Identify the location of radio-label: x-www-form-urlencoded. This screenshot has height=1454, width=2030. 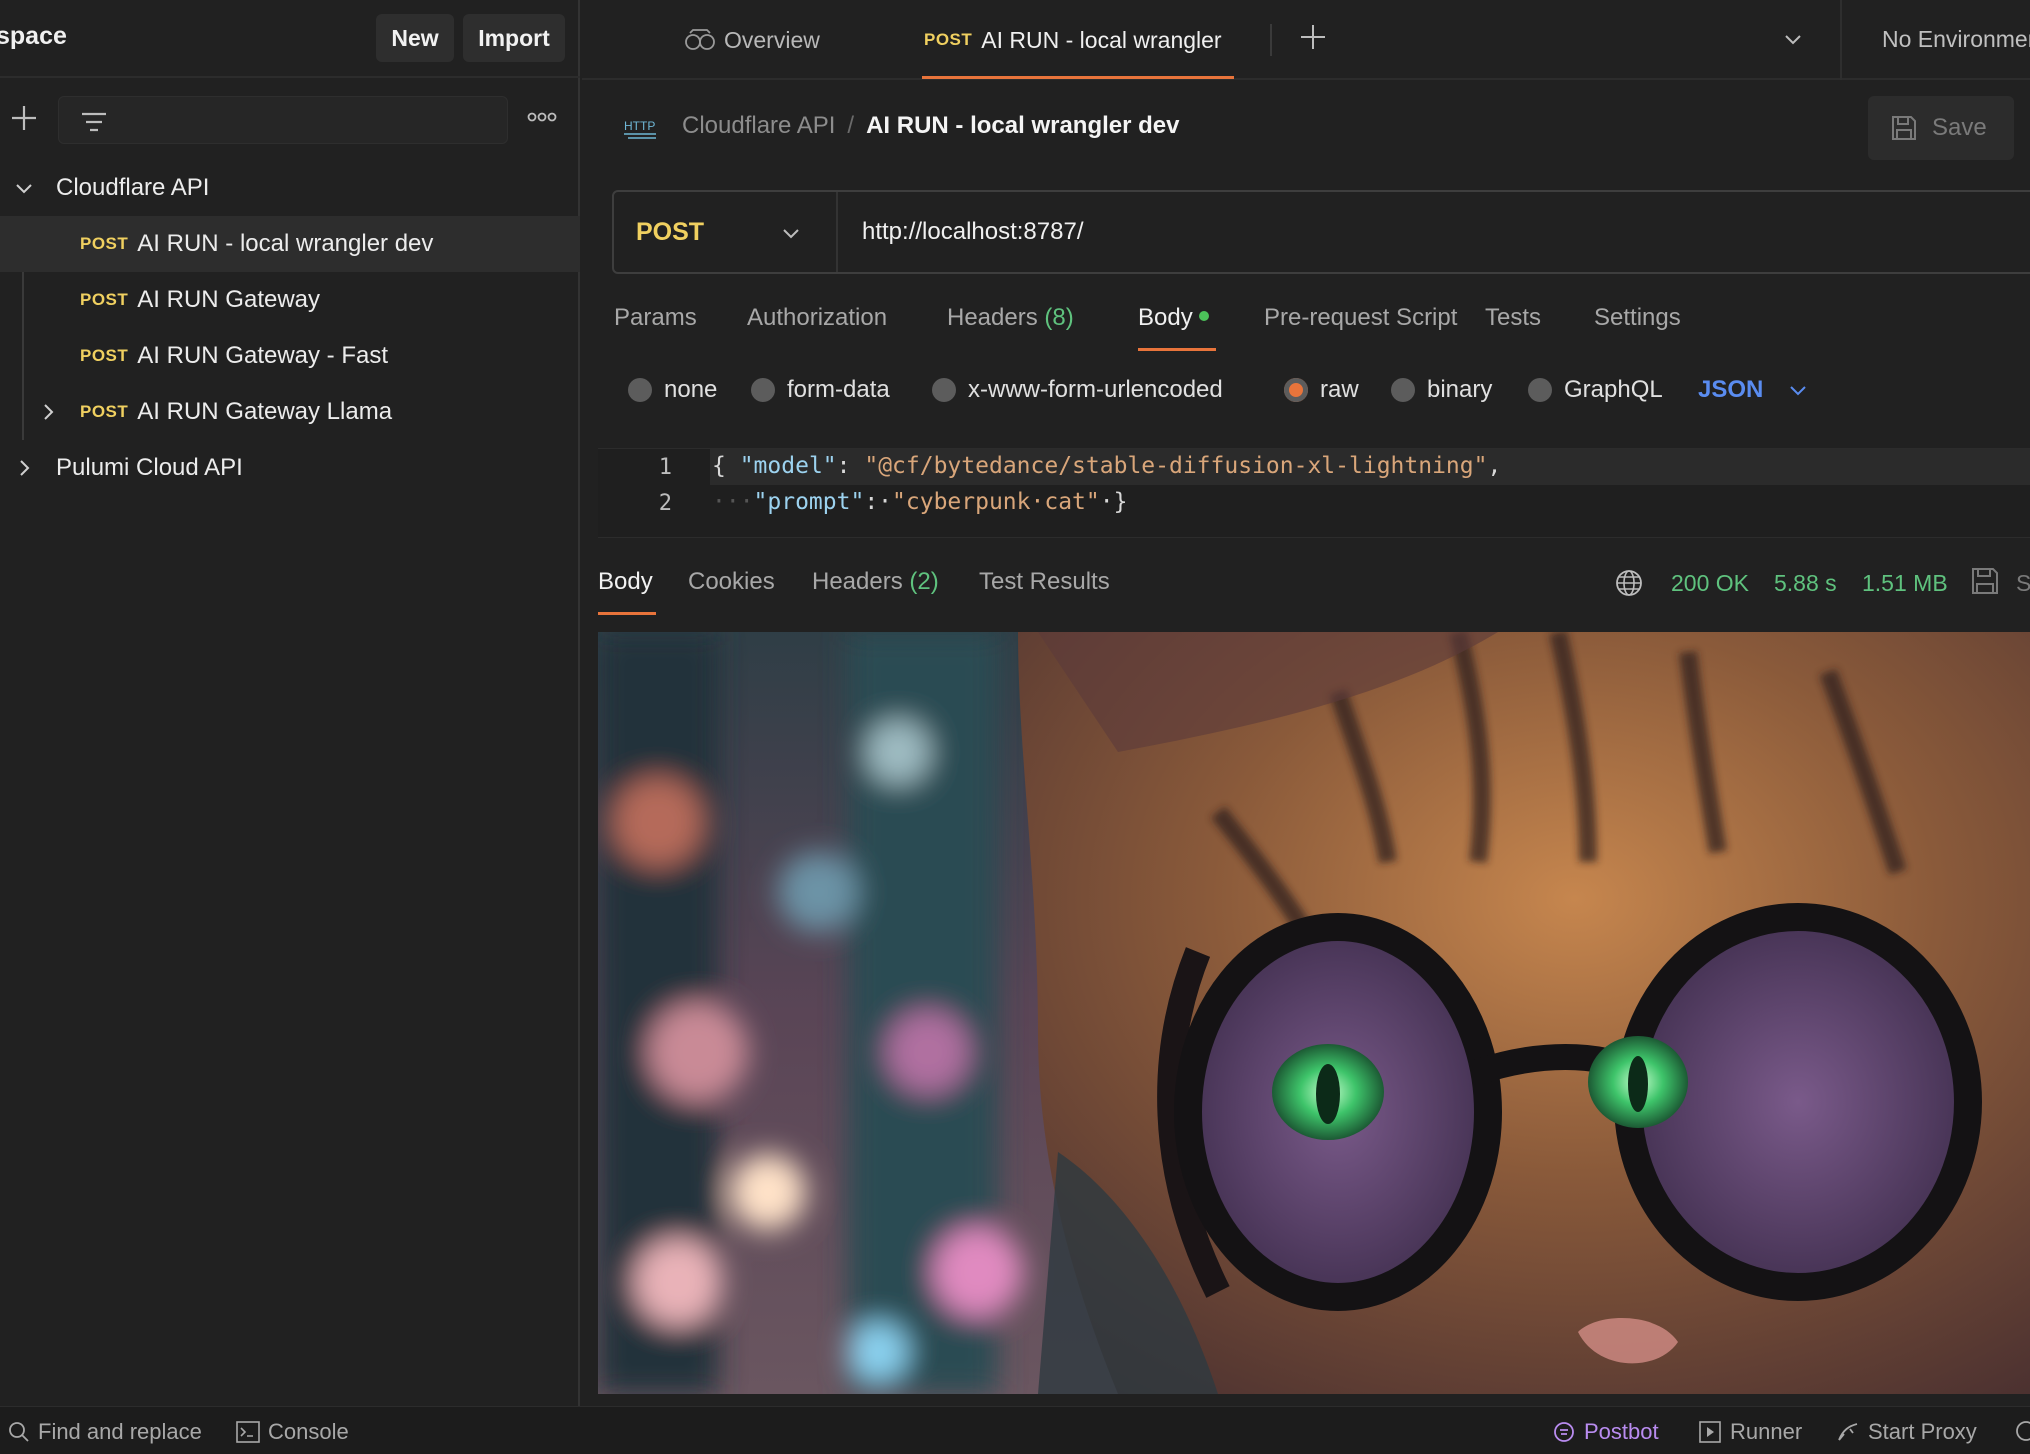
(1095, 389).